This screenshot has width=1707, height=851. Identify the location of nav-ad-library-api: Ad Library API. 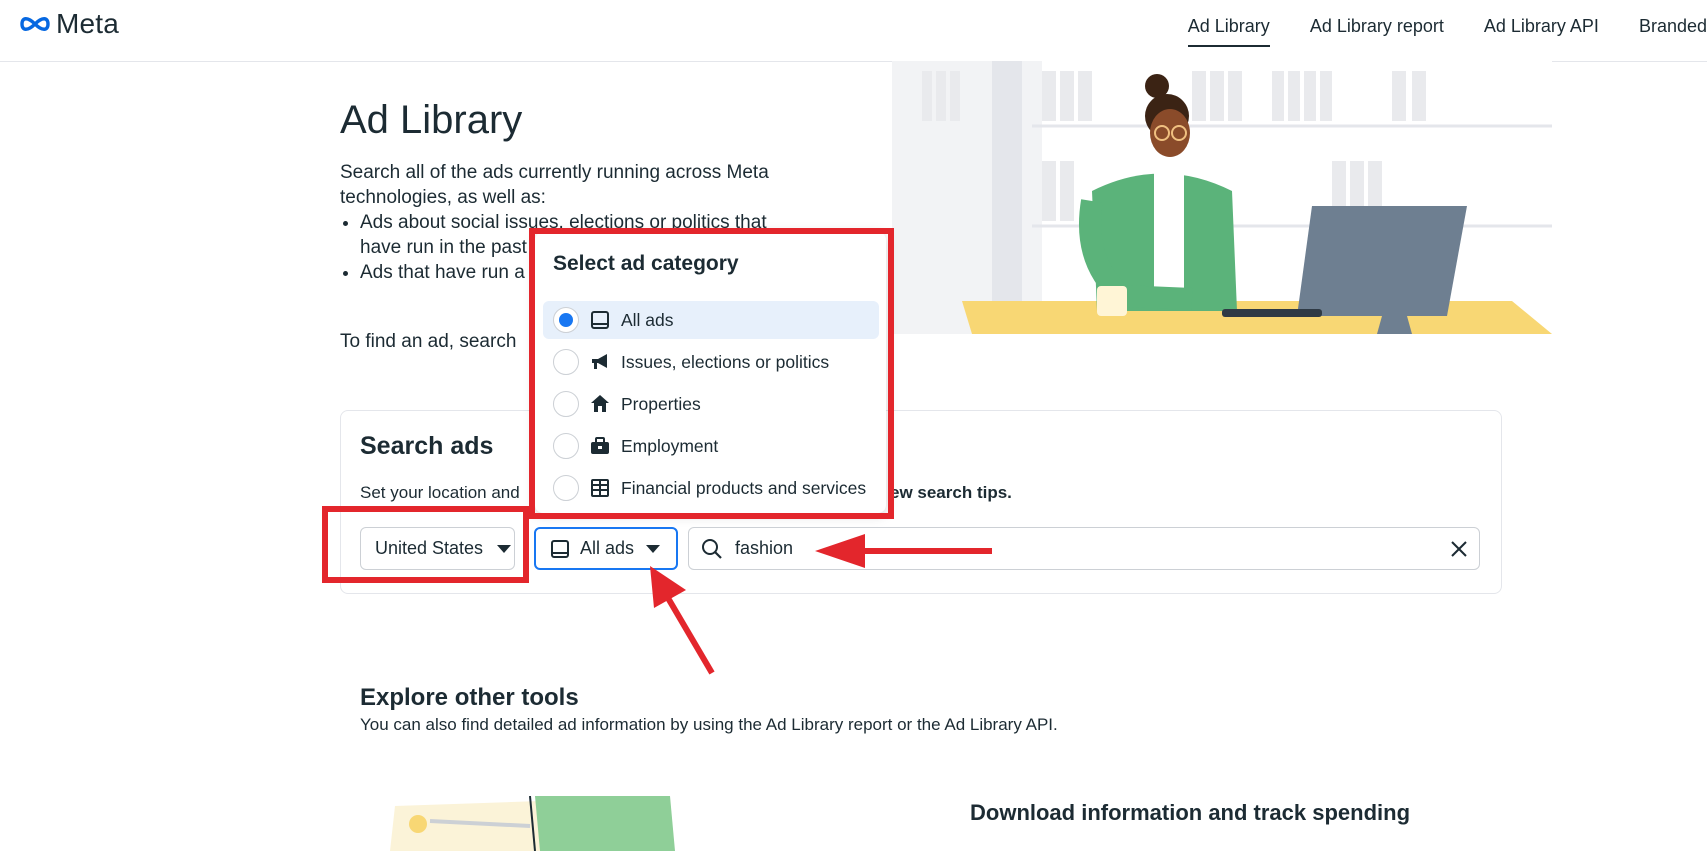
(1541, 31).